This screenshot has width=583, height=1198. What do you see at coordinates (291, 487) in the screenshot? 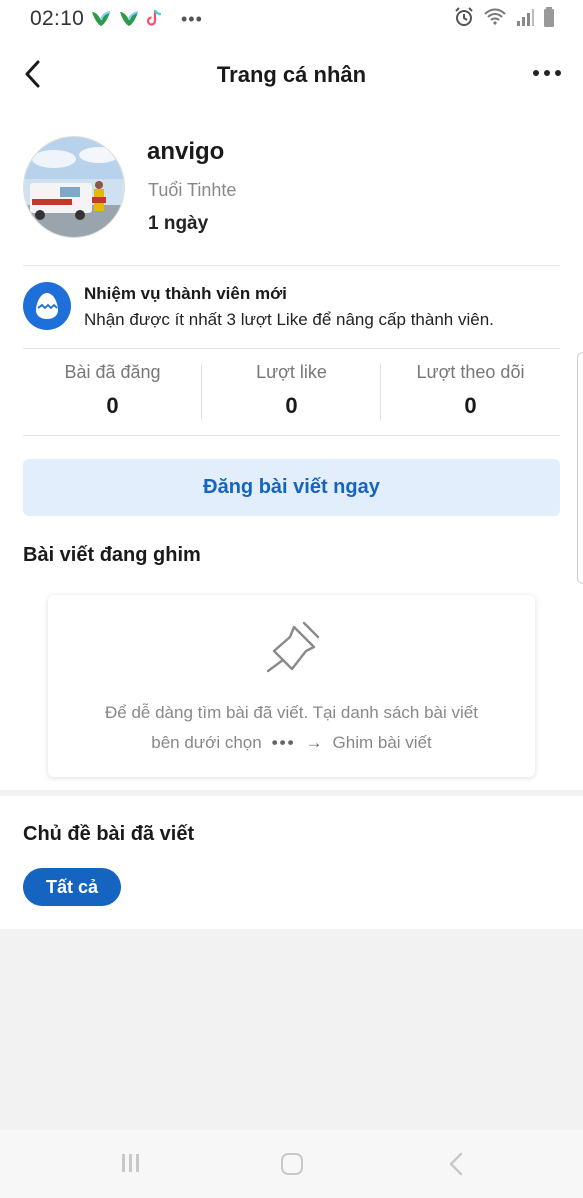
I see `create-post-button: Đăng bài viết ngay` at bounding box center [291, 487].